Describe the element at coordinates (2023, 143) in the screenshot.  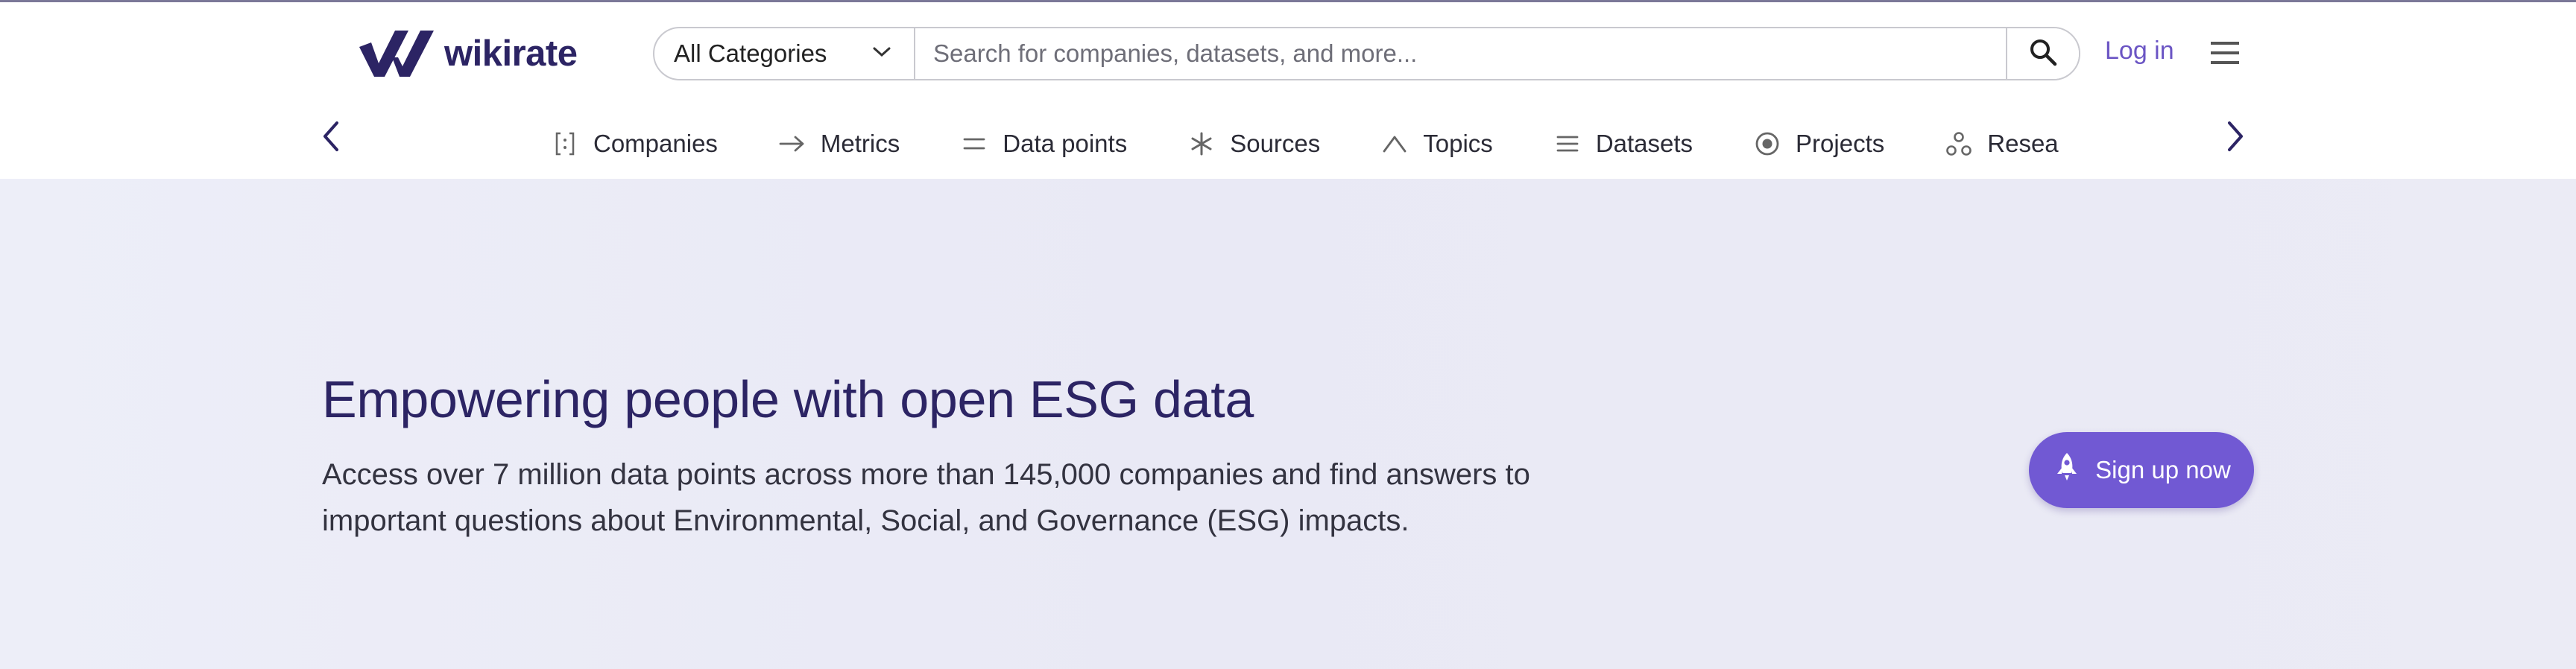
I see `nav-item-label: Resea` at that location.